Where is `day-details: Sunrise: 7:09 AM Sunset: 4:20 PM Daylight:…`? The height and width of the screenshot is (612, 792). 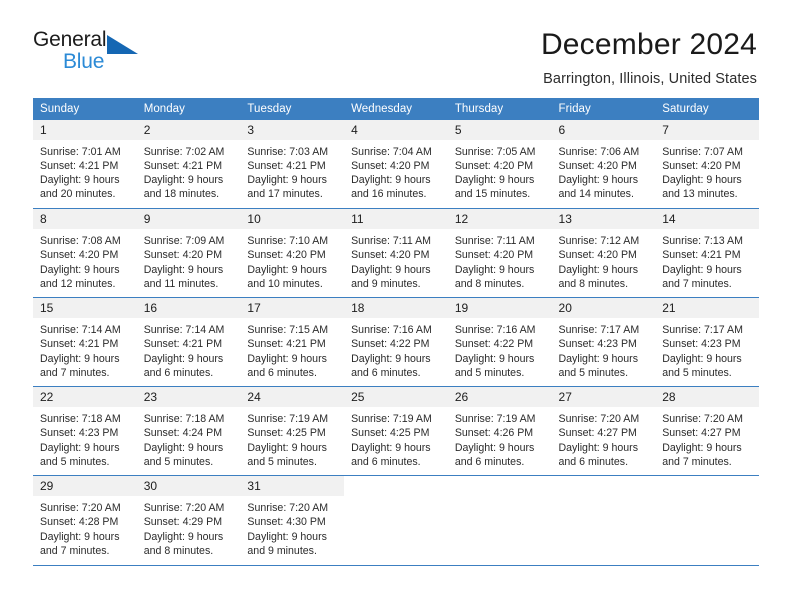
day-details: Sunrise: 7:09 AM Sunset: 4:20 PM Daylight:… is located at coordinates (189, 260).